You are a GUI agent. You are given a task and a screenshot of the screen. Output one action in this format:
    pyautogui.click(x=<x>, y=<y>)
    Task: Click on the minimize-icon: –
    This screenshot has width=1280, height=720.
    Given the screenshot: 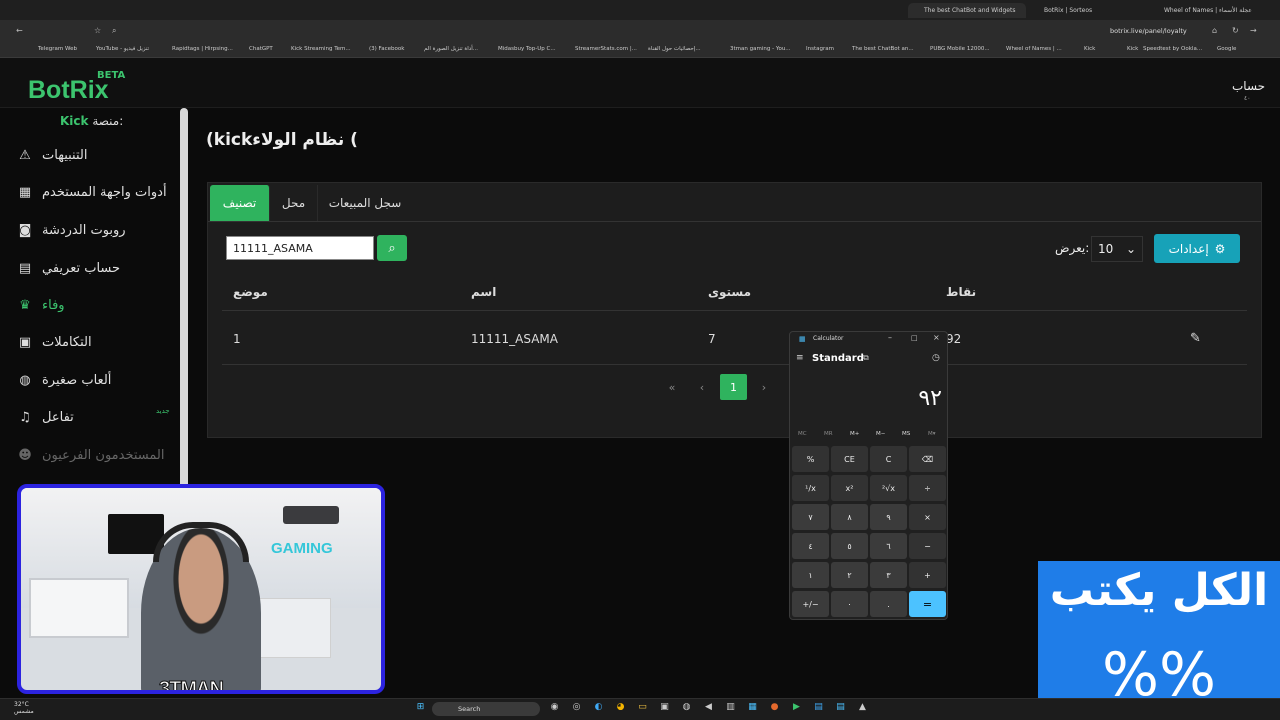 What is the action you would take?
    pyautogui.click(x=890, y=337)
    